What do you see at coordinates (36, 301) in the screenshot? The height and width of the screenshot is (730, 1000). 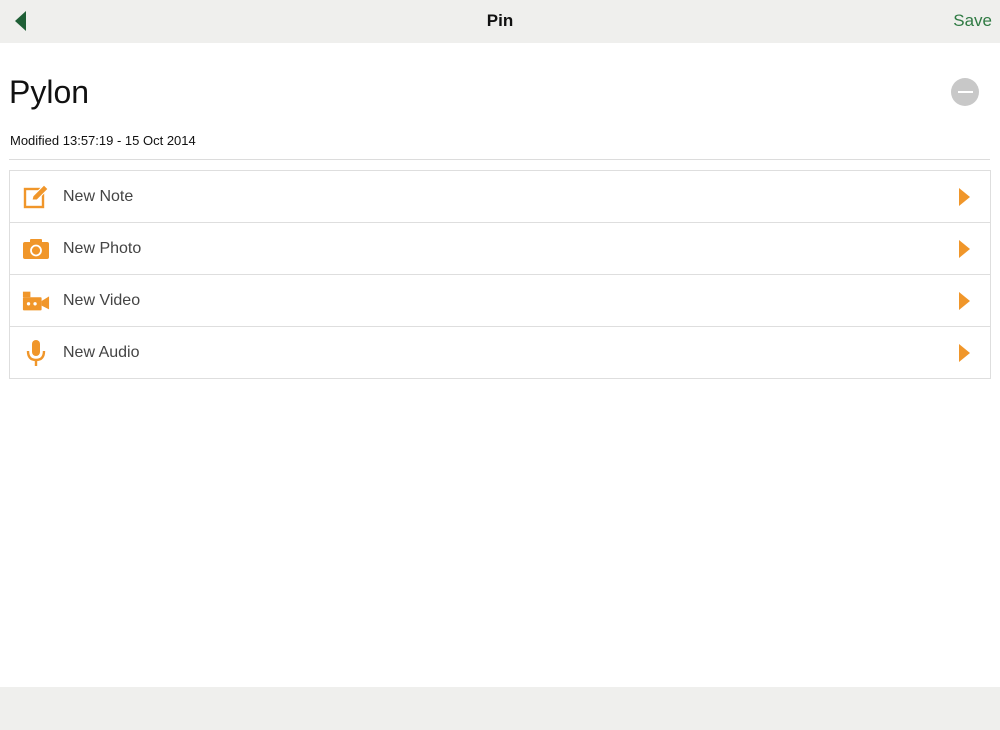 I see `video-camera-icon` at bounding box center [36, 301].